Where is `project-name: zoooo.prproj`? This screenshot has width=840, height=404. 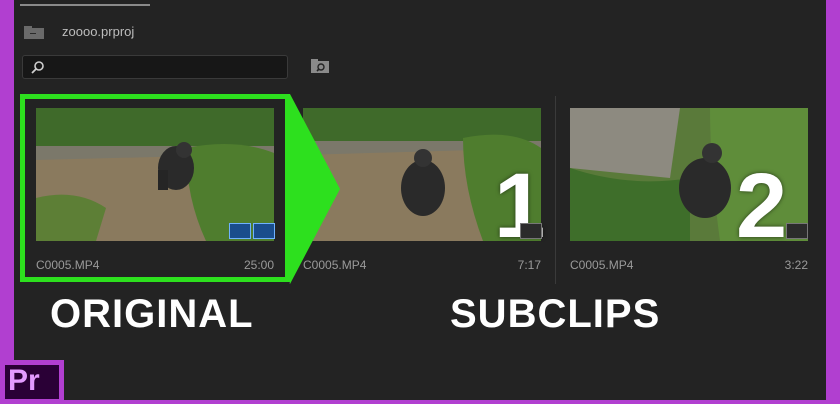
project-name: zoooo.prproj is located at coordinates (98, 31).